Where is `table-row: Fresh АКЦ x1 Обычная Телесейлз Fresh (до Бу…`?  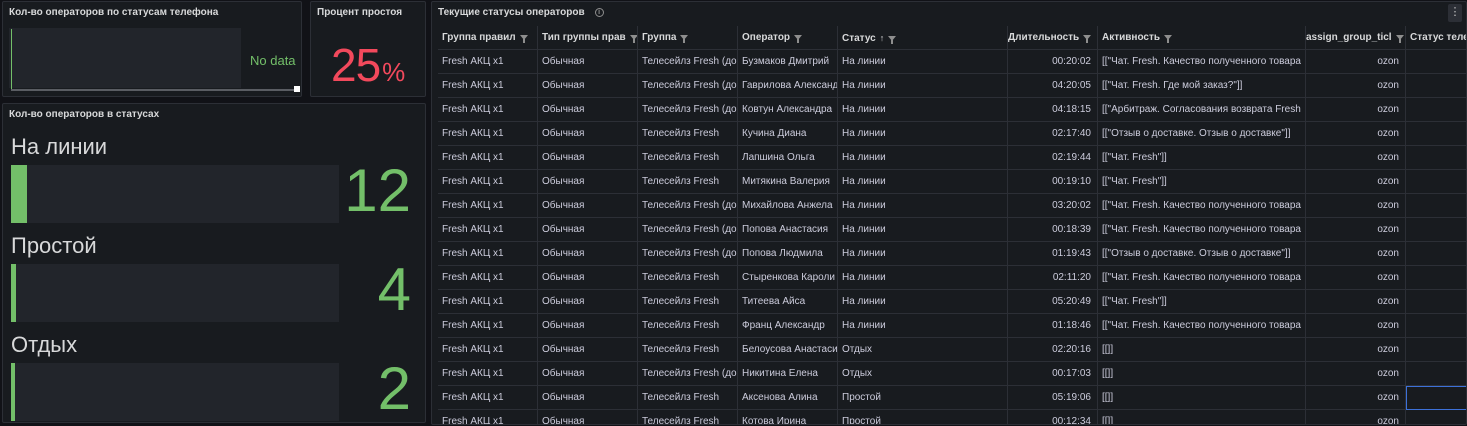 table-row: Fresh АКЦ x1 Обычная Телесейлз Fresh (до Бу… is located at coordinates (952, 62).